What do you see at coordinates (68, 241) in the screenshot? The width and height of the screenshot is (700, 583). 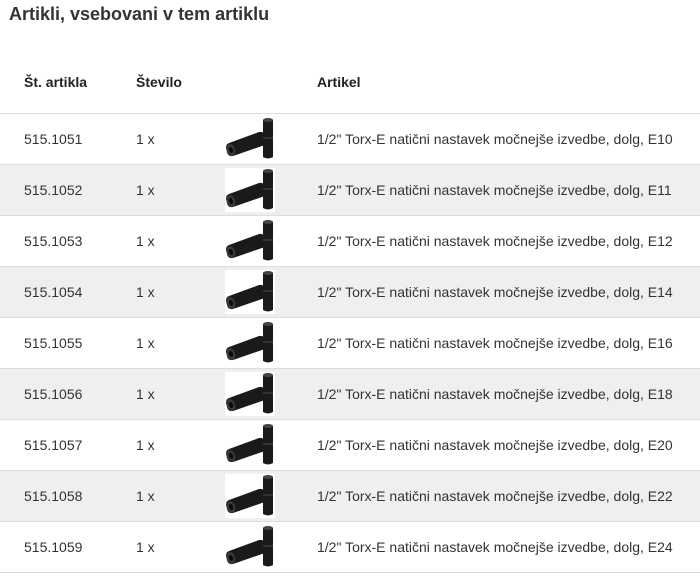 I see `article-number-cell: 515.1053` at bounding box center [68, 241].